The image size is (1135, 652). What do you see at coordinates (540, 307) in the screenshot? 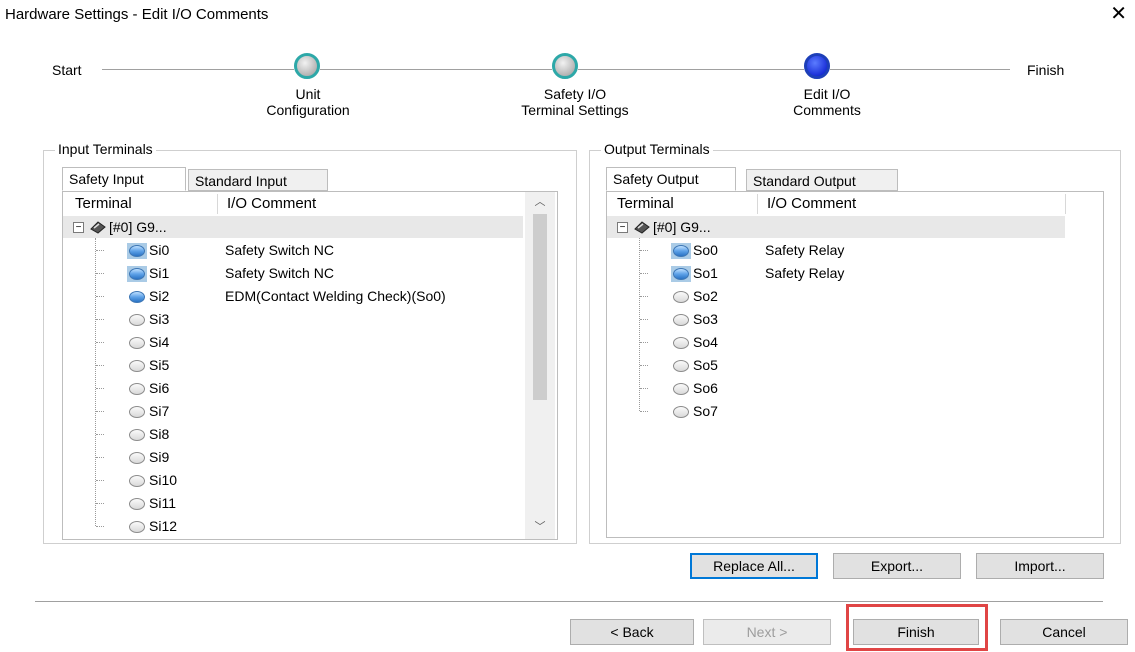
I see `scrollbar-thumb` at bounding box center [540, 307].